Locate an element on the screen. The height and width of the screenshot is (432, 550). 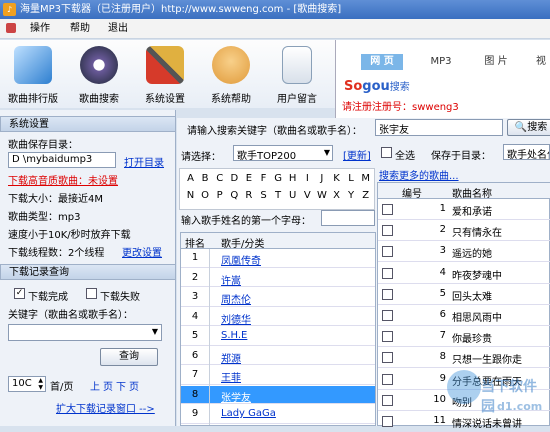
toolbar-button-search: 歌曲搜索 is located at coordinates (99, 75).